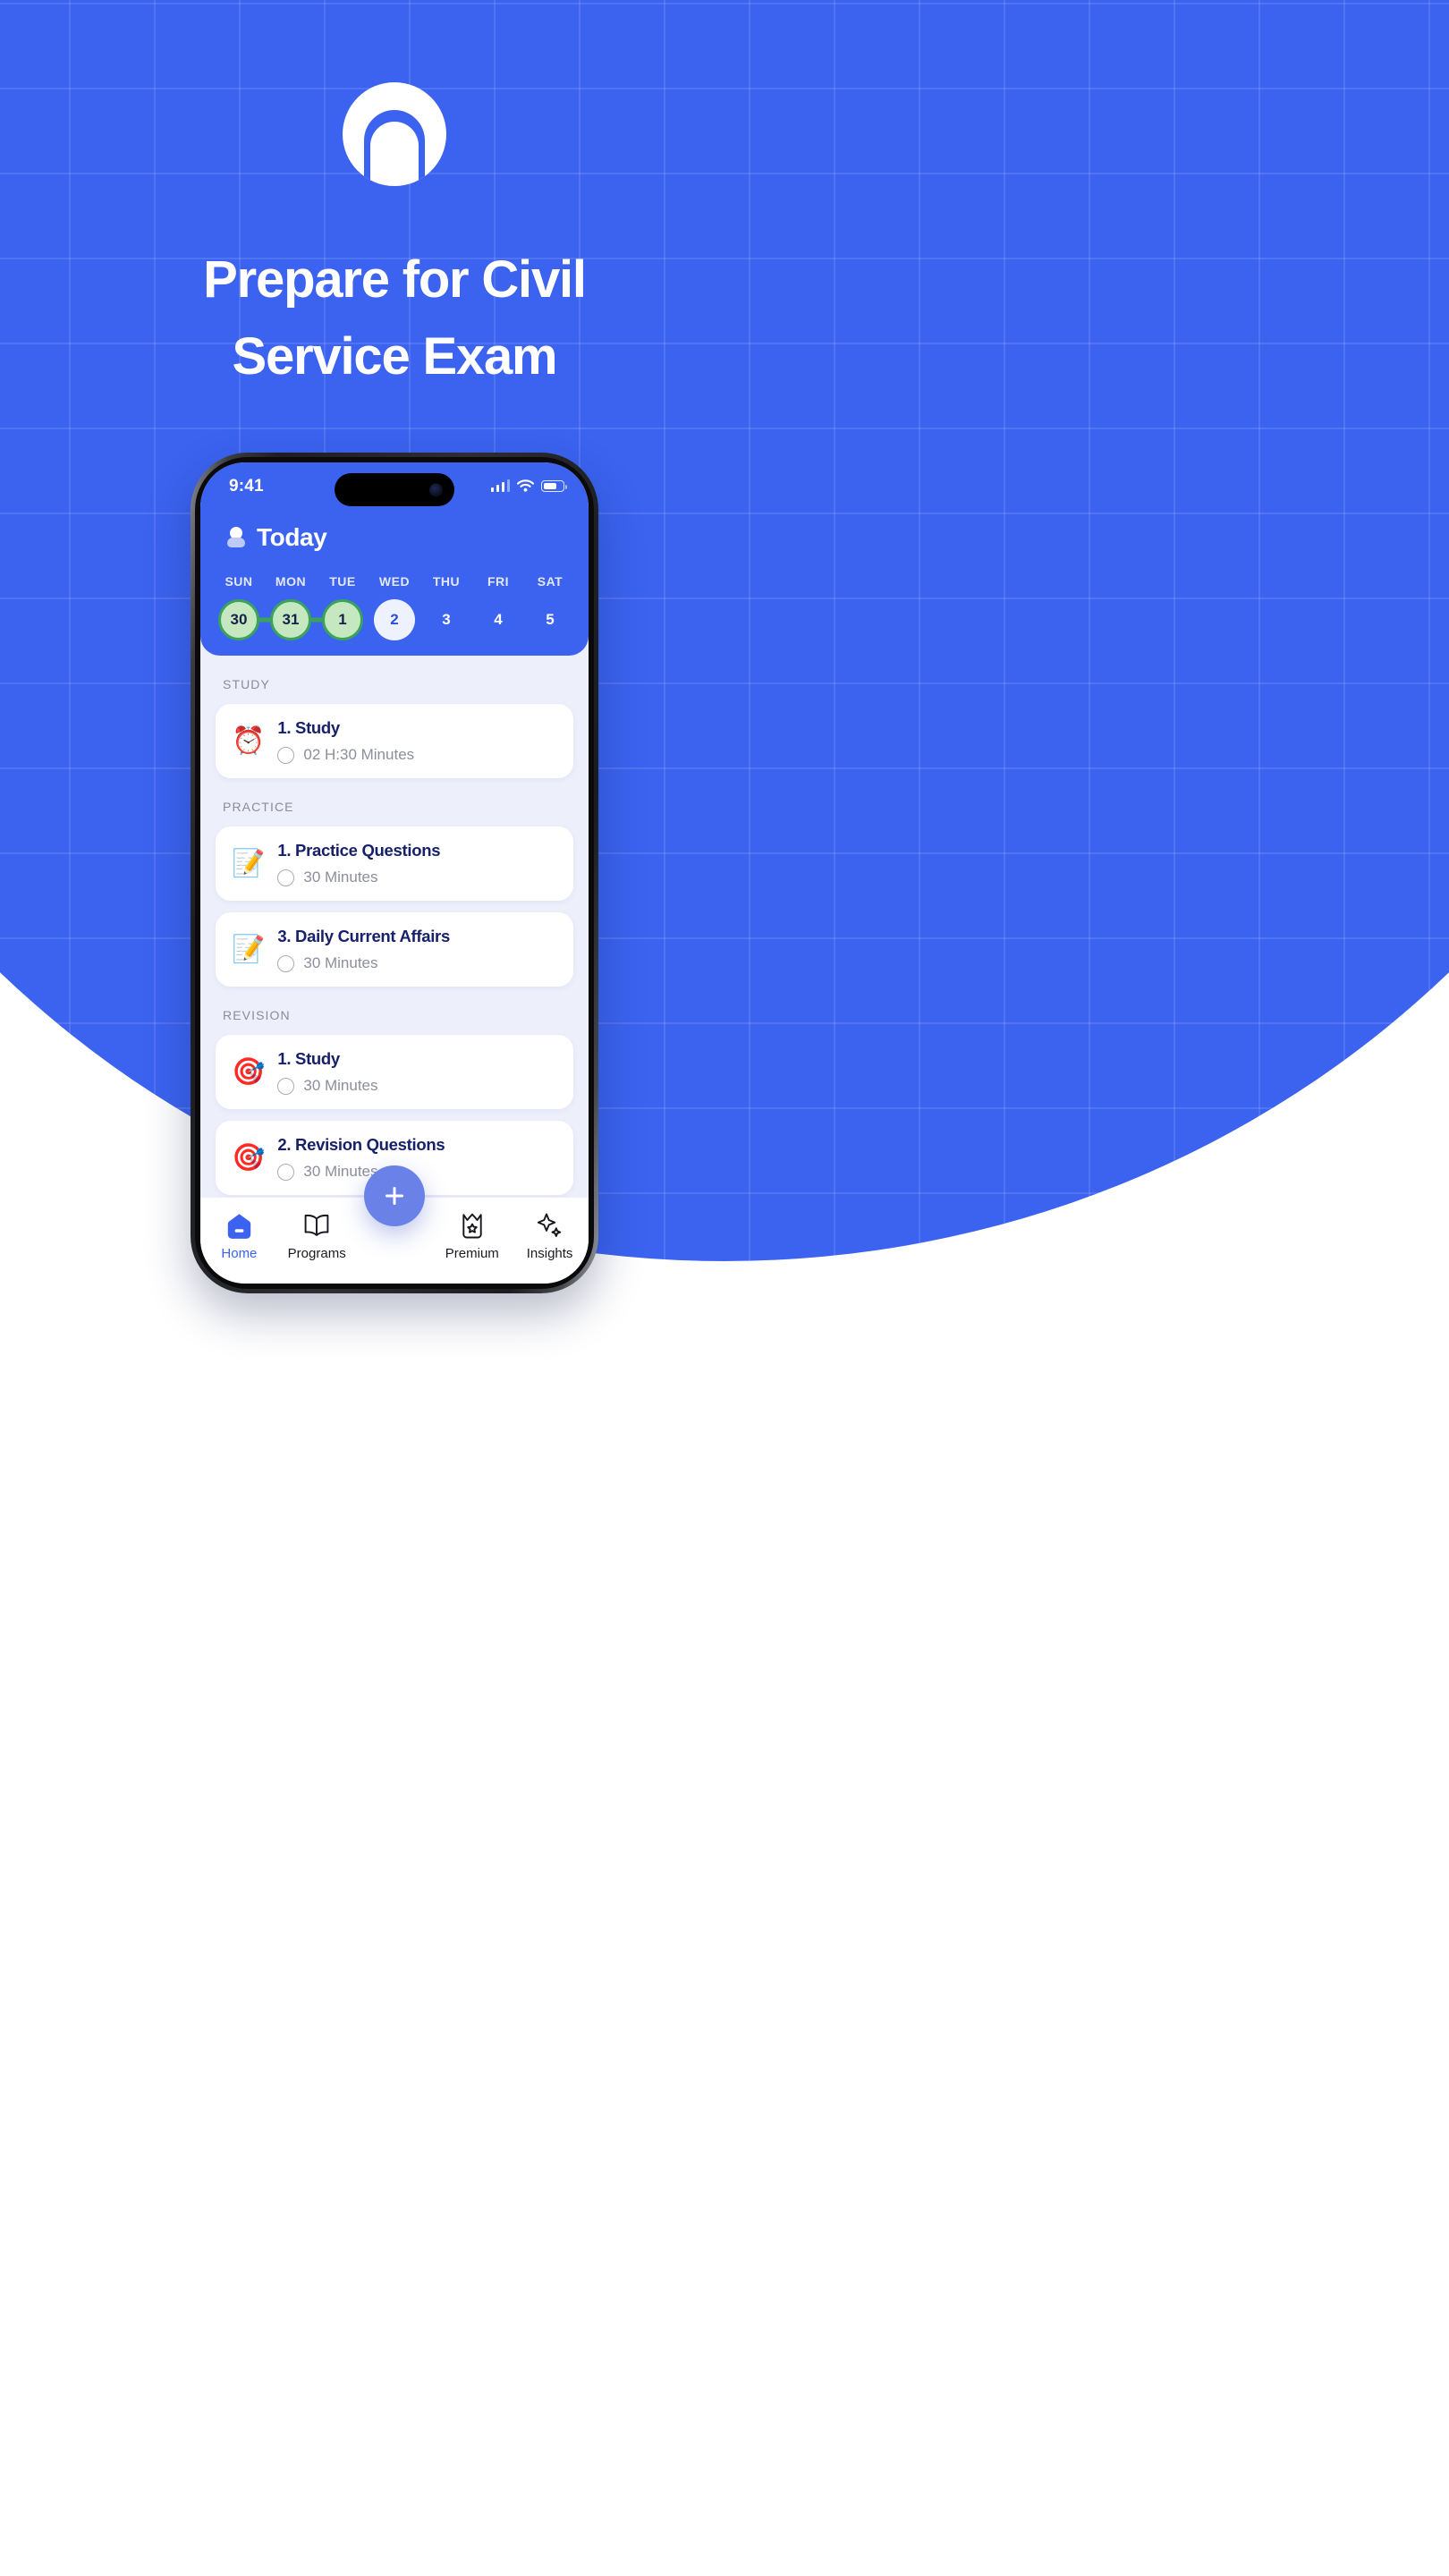  I want to click on section-label-practice: PRACTICE, so click(258, 807).